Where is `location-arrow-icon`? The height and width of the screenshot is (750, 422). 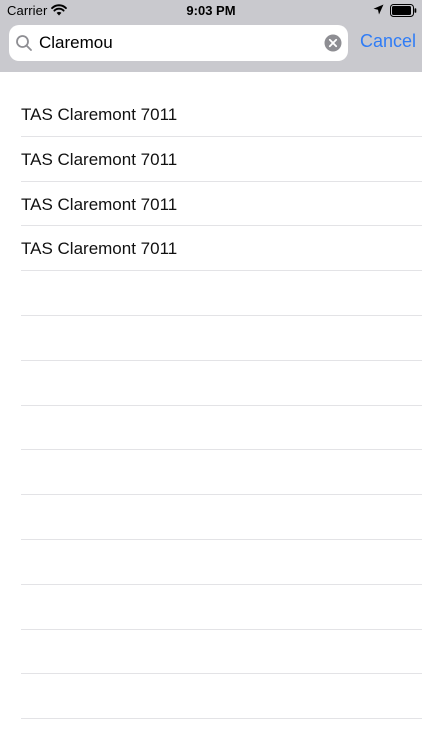
location-arrow-icon is located at coordinates (378, 9).